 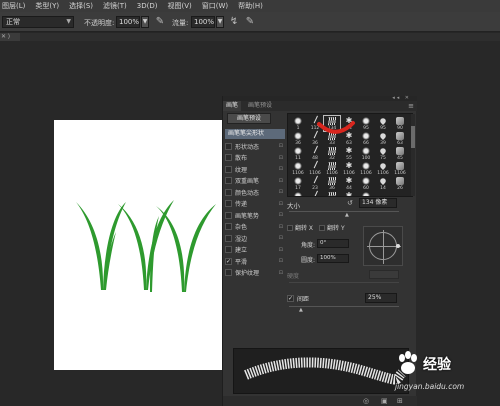 I want to click on menu-select: 选择(S), so click(x=81, y=6).